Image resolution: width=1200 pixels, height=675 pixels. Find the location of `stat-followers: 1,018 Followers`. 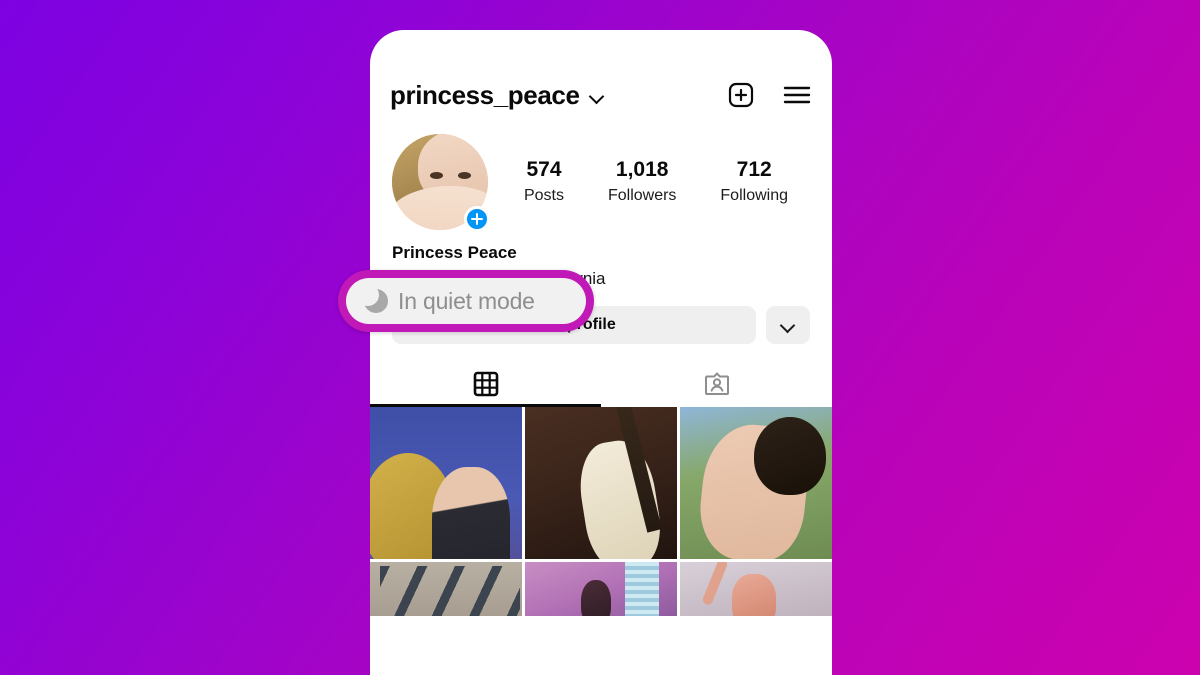

stat-followers: 1,018 Followers is located at coordinates (642, 181).